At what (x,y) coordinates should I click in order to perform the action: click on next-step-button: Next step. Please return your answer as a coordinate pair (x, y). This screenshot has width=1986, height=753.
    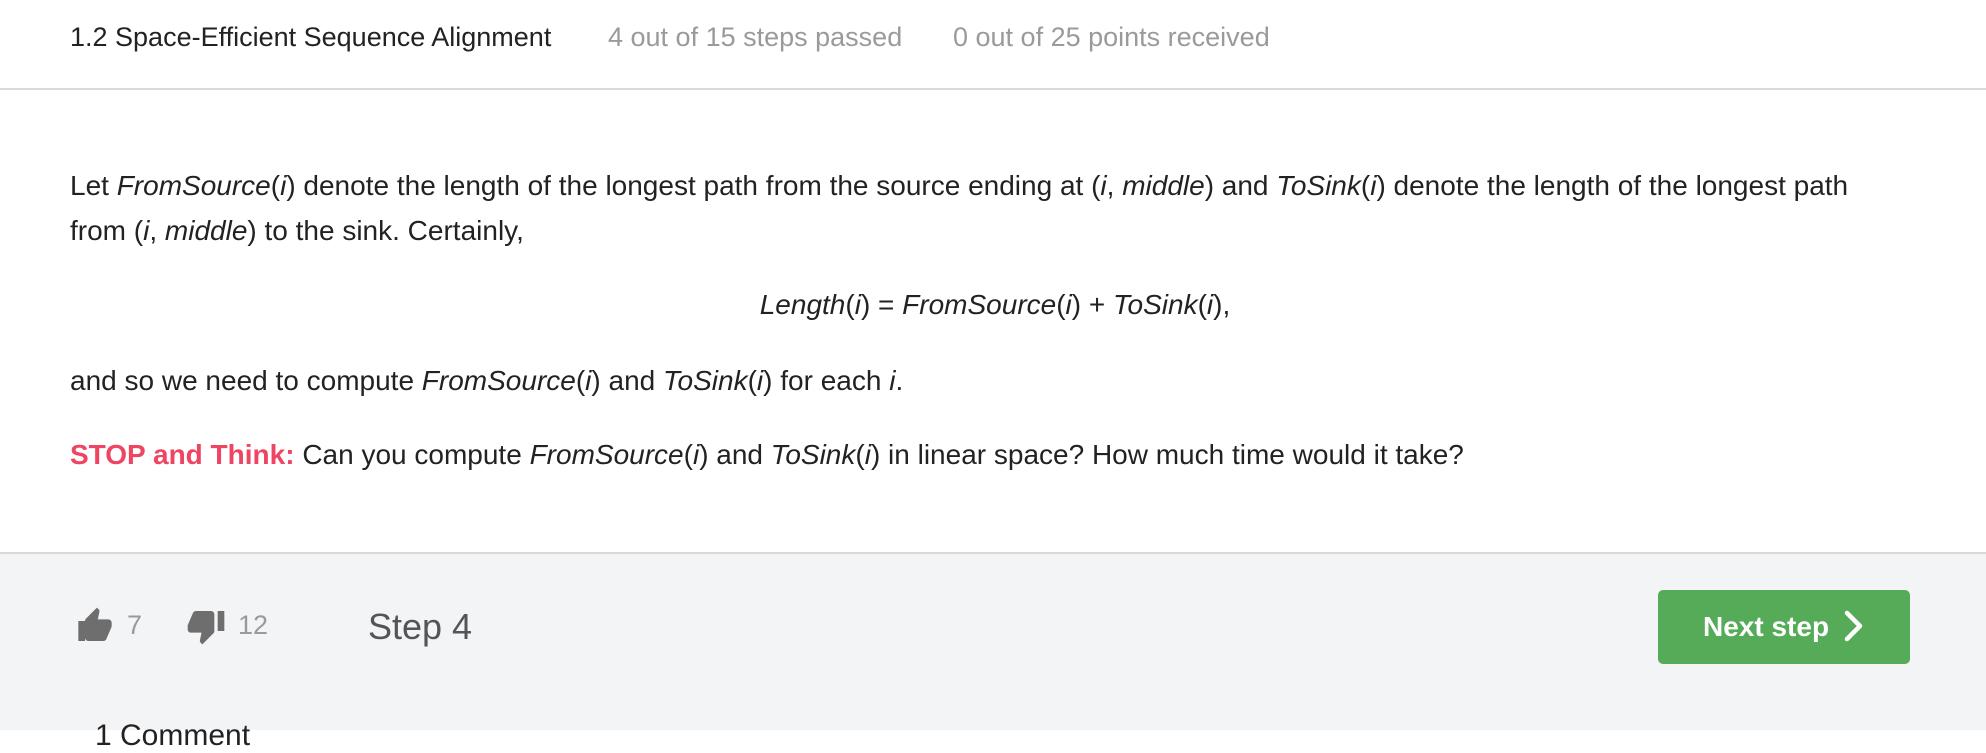
    Looking at the image, I should click on (1784, 627).